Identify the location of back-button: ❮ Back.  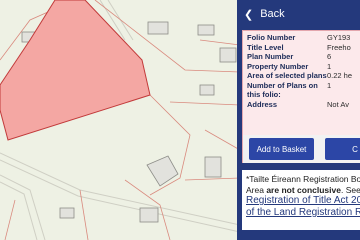
(298, 14).